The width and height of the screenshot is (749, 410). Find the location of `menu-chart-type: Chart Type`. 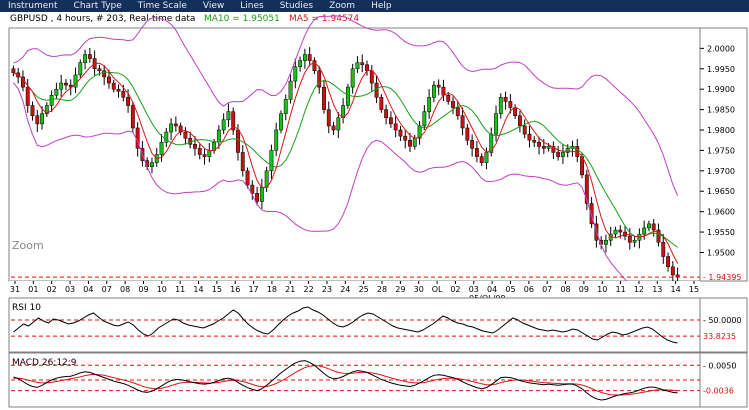

menu-chart-type: Chart Type is located at coordinates (98, 6).